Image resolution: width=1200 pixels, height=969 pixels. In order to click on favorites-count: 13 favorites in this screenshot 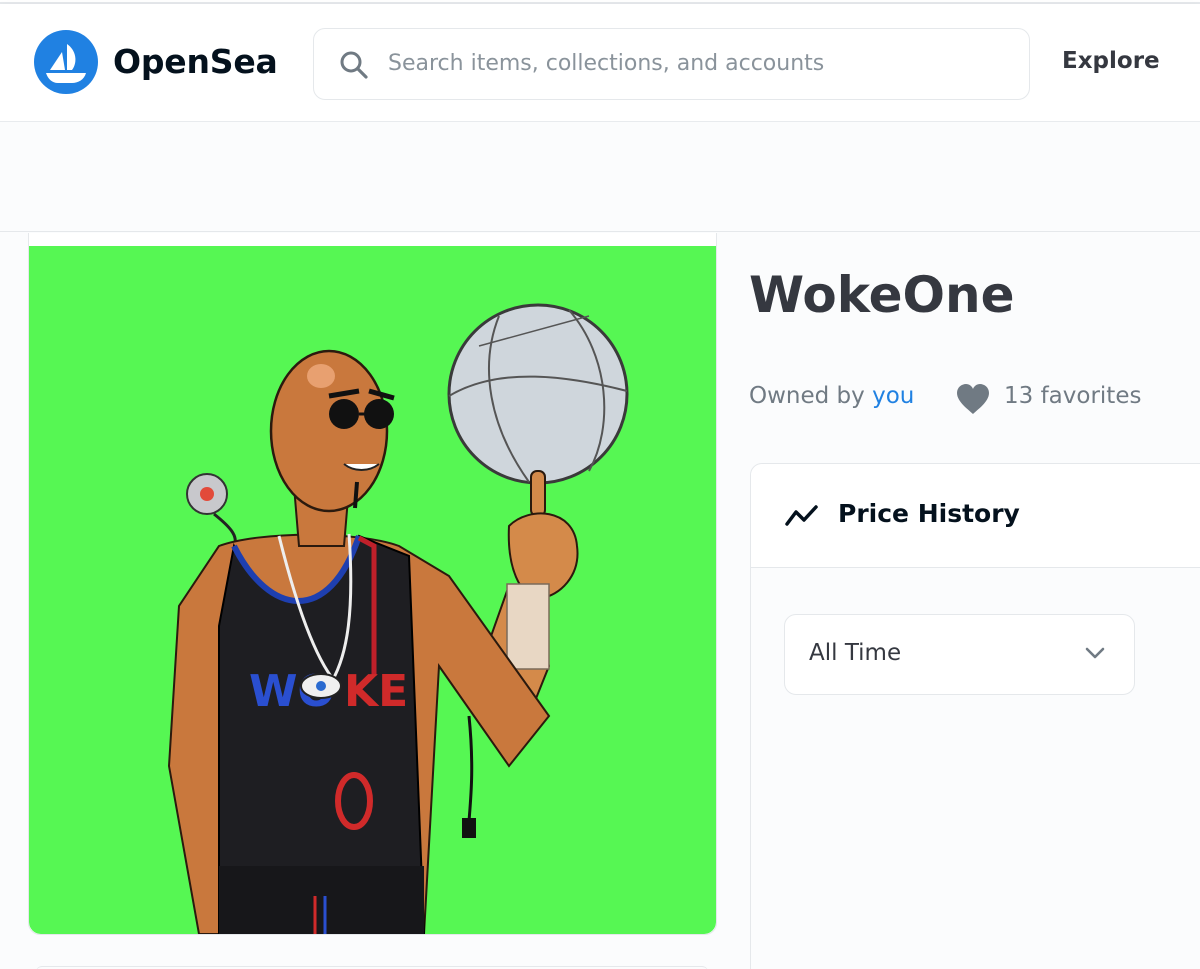, I will do `click(1072, 396)`.